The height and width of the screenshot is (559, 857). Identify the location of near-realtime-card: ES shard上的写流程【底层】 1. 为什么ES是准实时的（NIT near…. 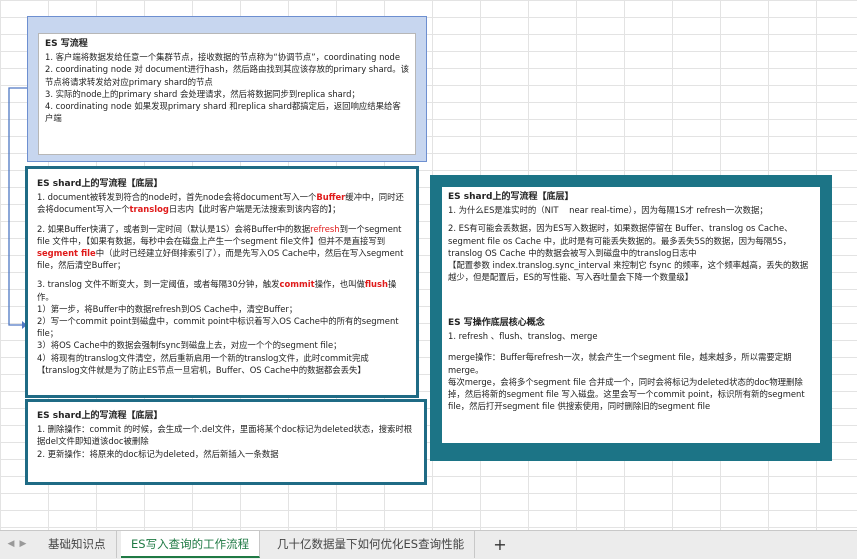
(631, 250).